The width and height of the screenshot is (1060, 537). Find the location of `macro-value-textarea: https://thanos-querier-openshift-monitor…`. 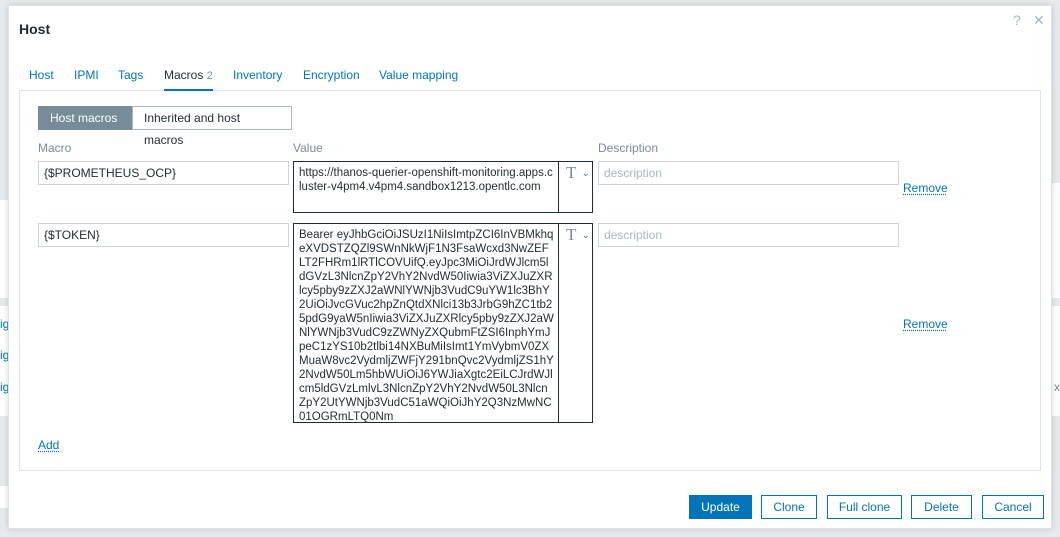

macro-value-textarea: https://thanos-querier-openshift-monitor… is located at coordinates (426, 187).